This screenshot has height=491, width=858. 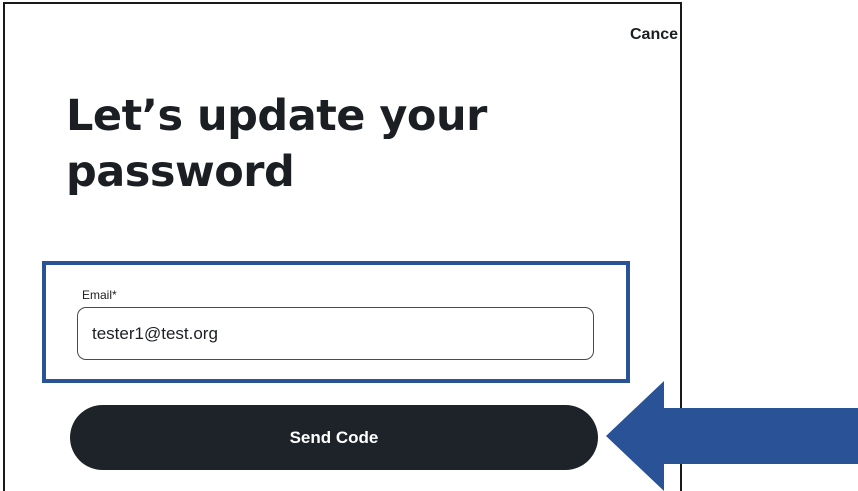 What do you see at coordinates (276, 144) in the screenshot?
I see `page-title: Let’s update your password` at bounding box center [276, 144].